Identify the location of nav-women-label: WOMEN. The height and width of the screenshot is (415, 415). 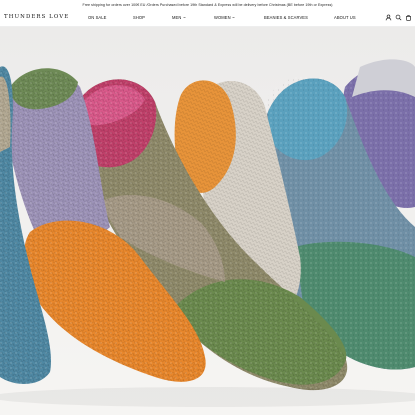
(222, 17).